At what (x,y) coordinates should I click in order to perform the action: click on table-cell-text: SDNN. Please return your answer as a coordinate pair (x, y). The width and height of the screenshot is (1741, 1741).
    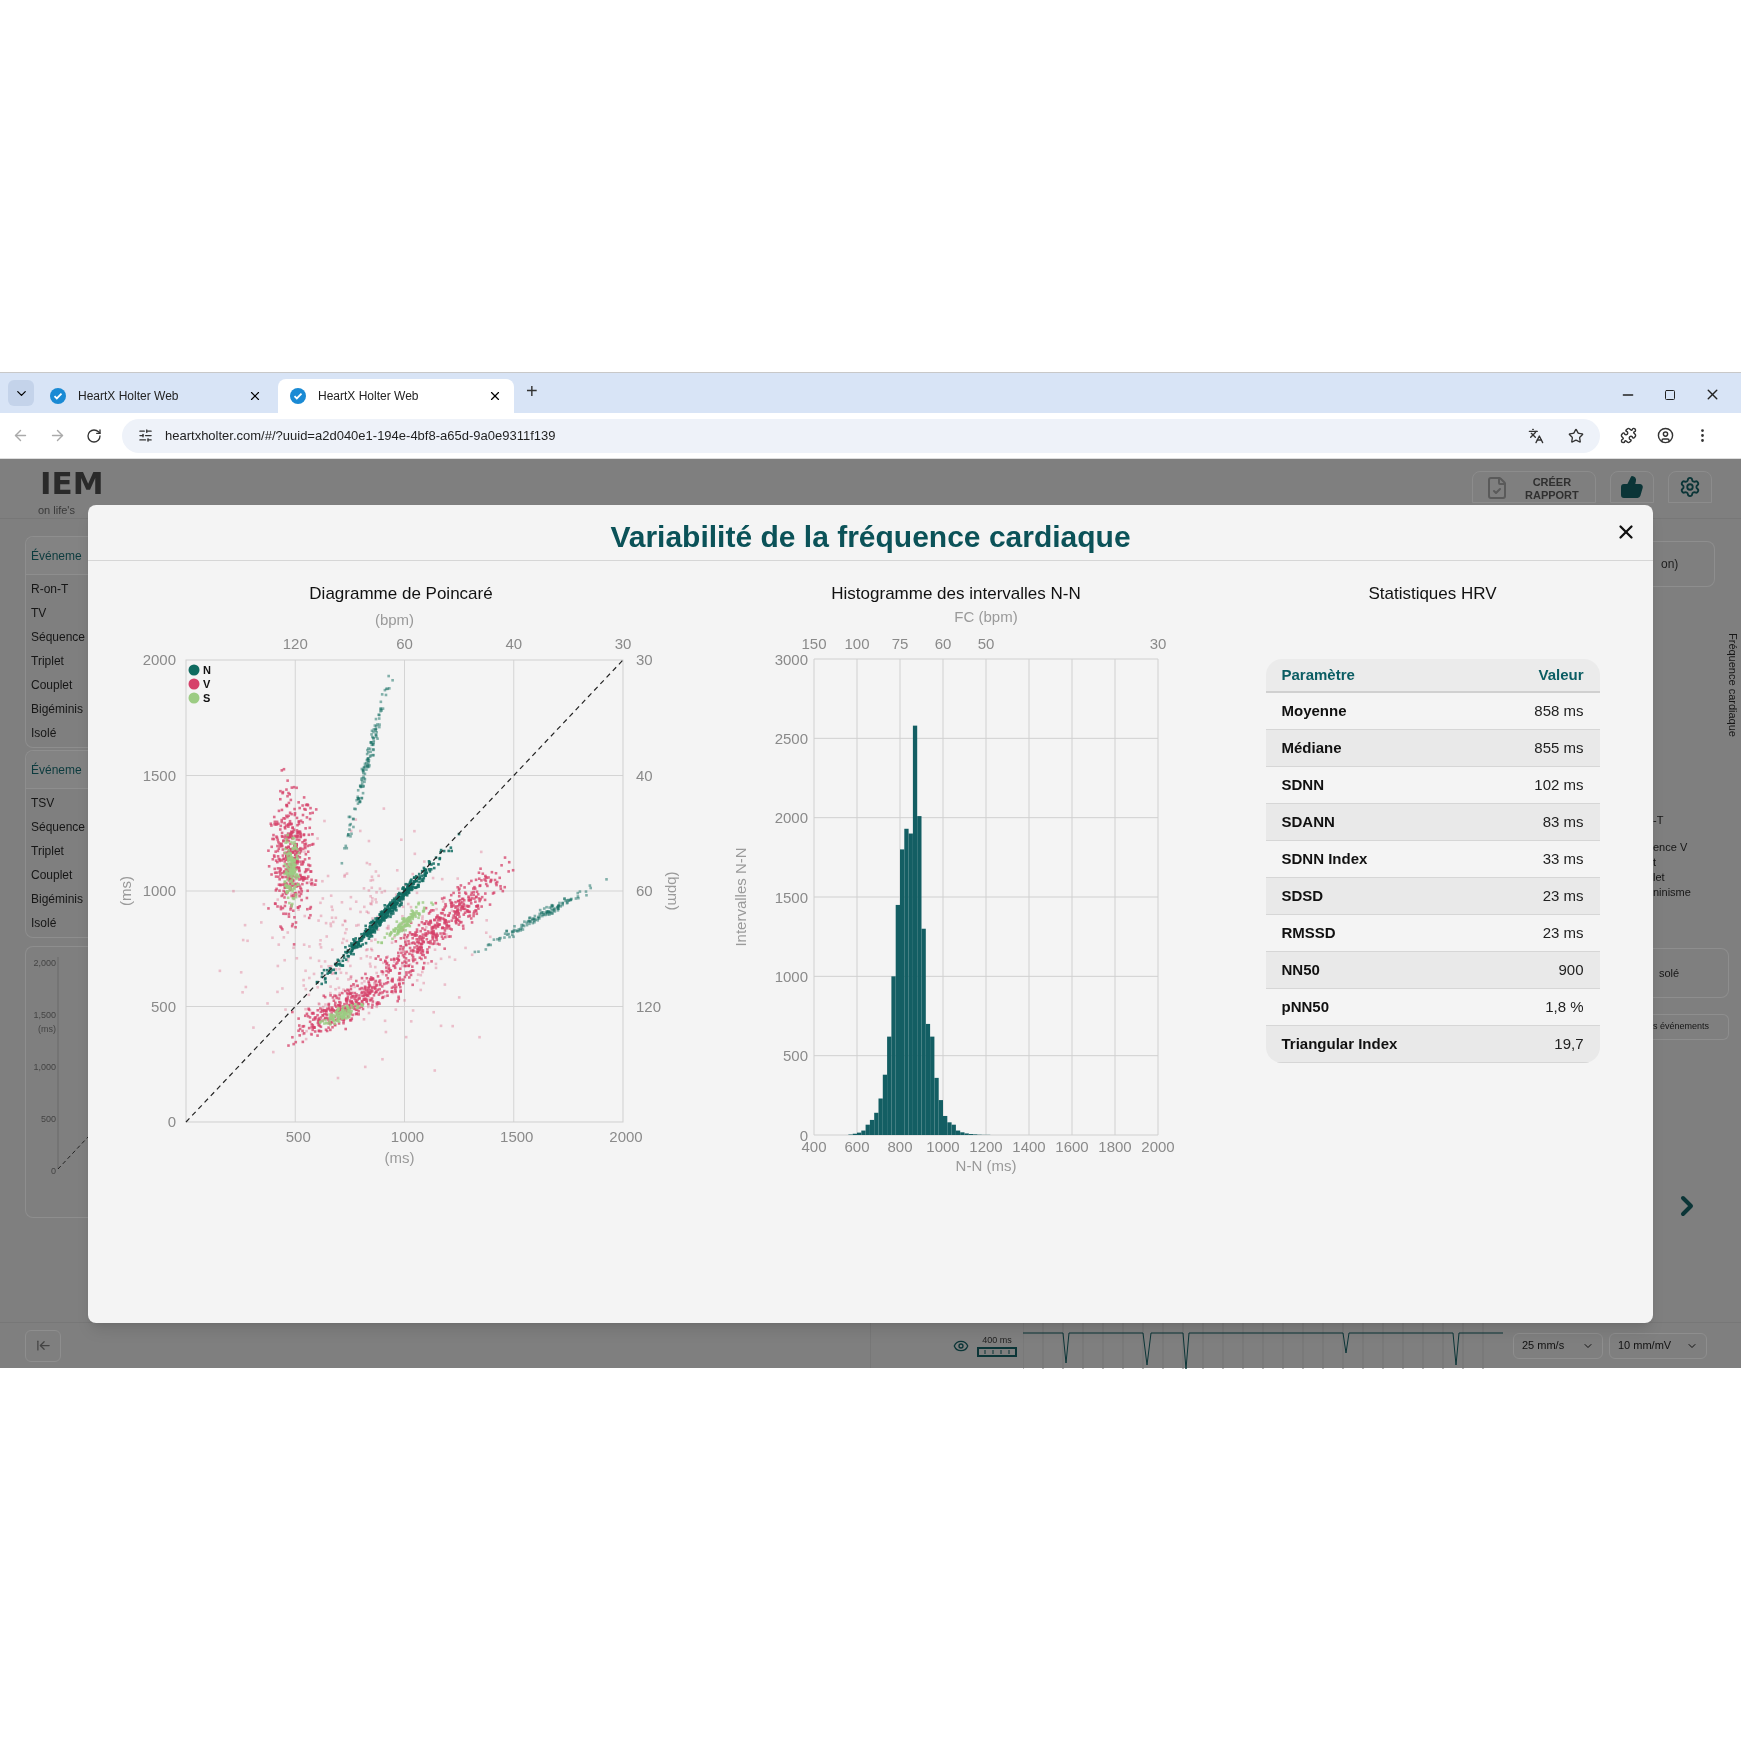
    Looking at the image, I should click on (1302, 784).